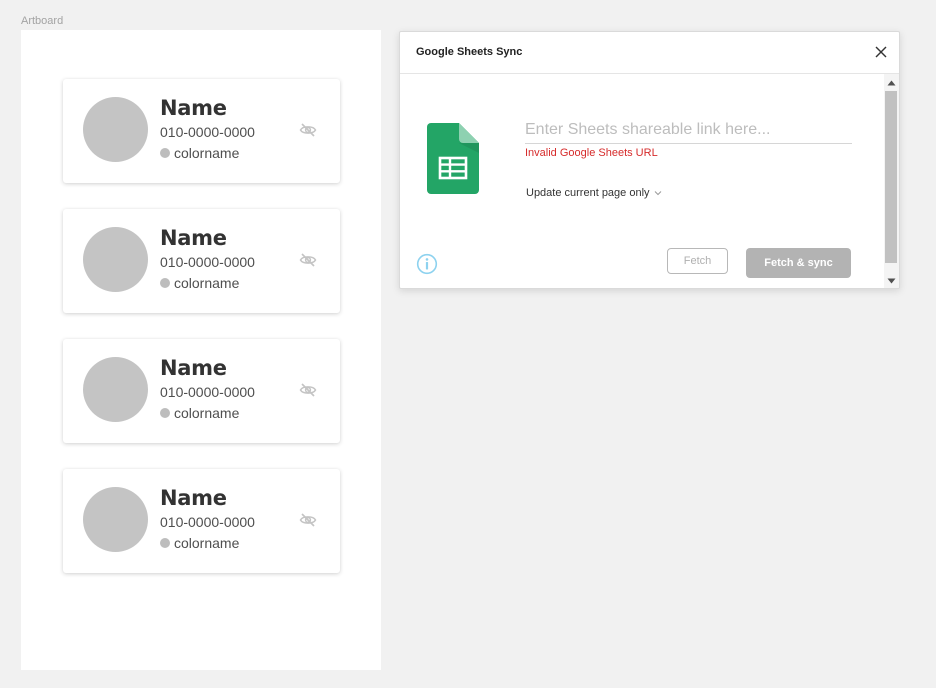 The height and width of the screenshot is (688, 936). Describe the element at coordinates (588, 193) in the screenshot. I see `scope-select-value: Update current page only` at that location.